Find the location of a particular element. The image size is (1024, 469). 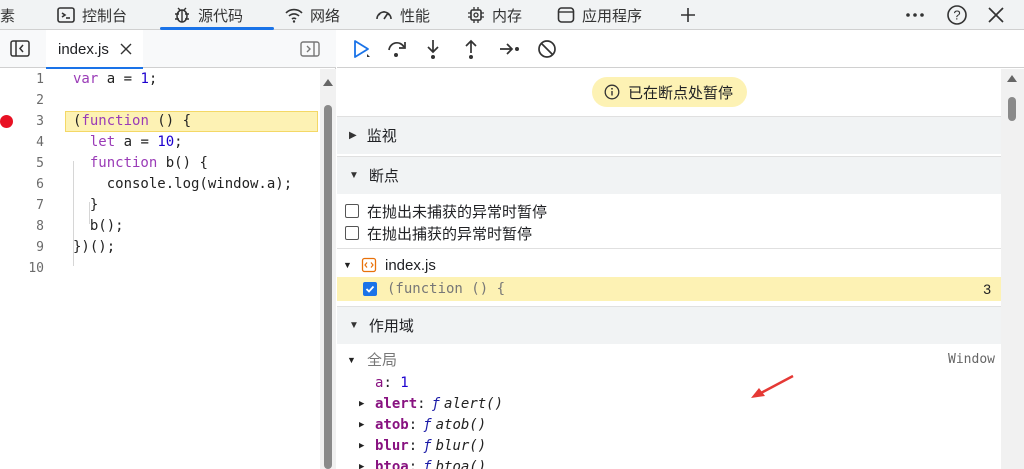

help-button: ? is located at coordinates (957, 15).